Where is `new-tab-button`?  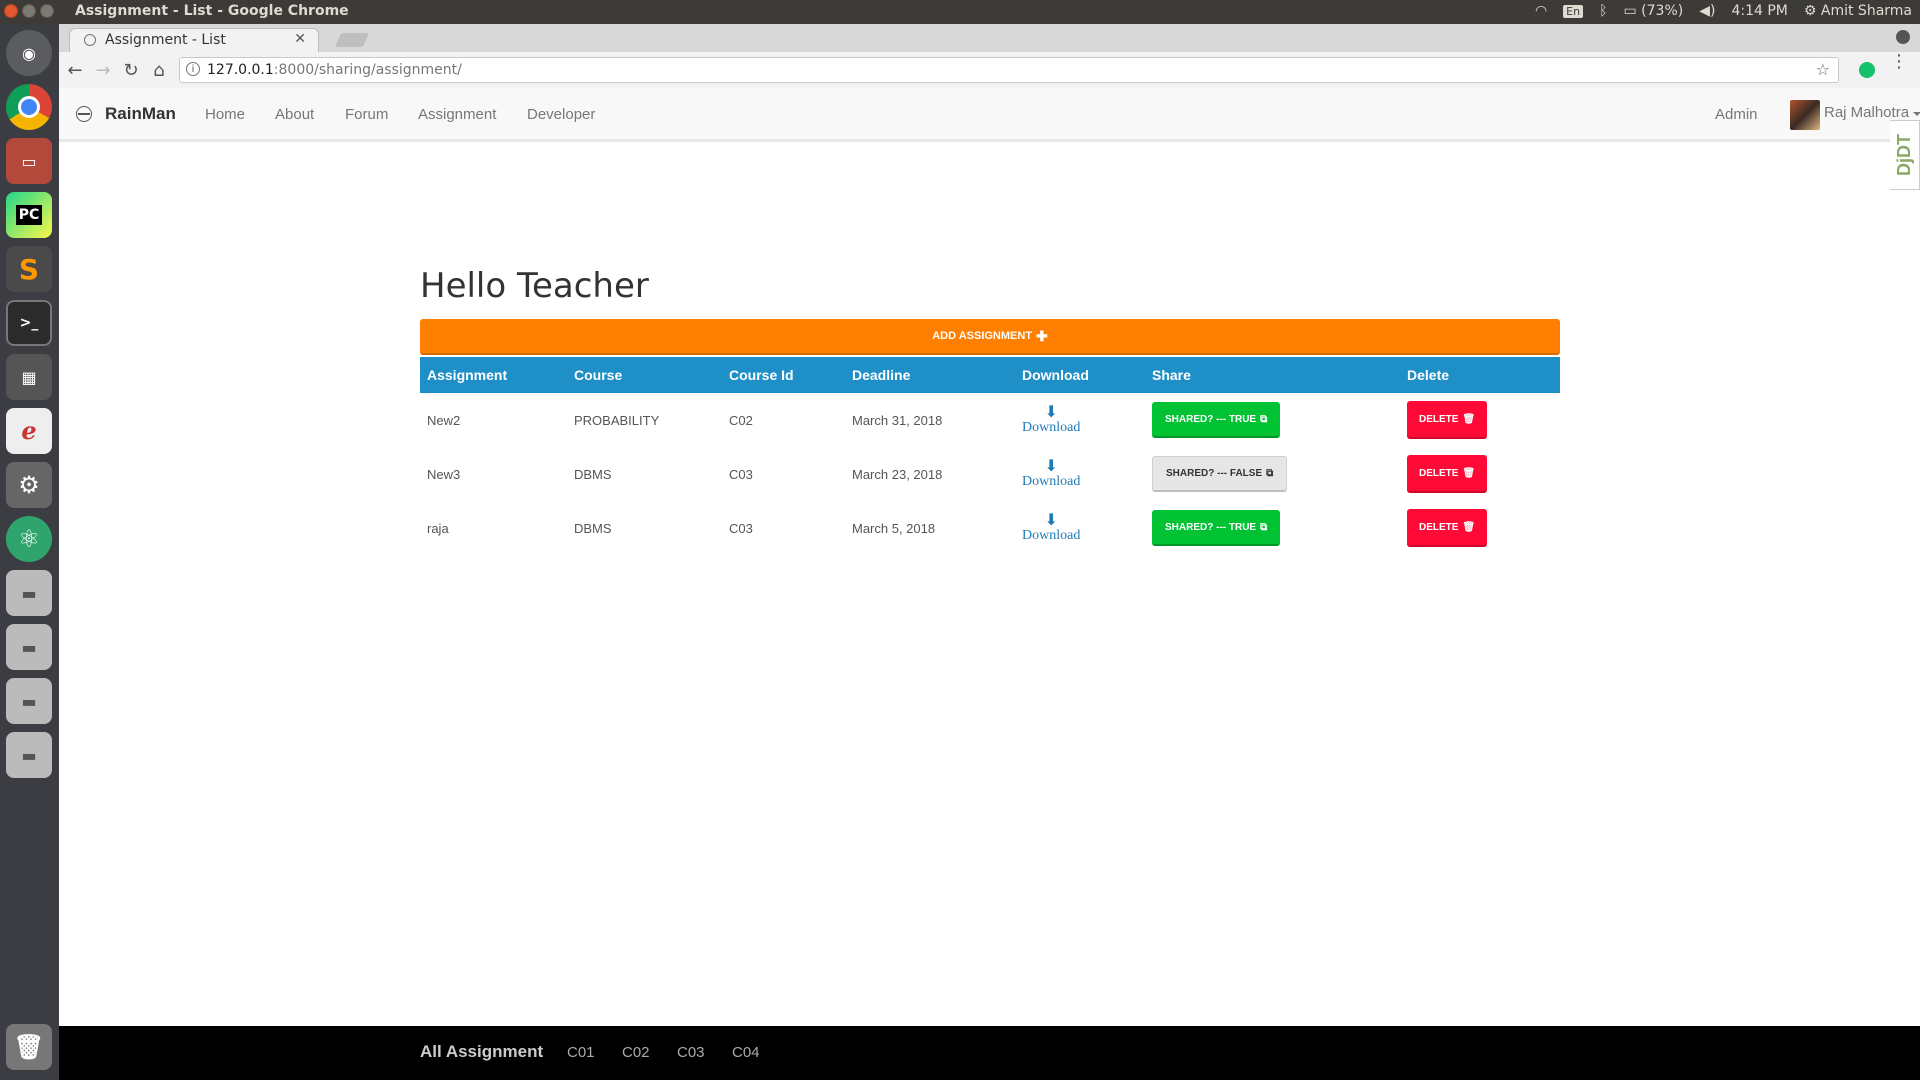
new-tab-button is located at coordinates (352, 40).